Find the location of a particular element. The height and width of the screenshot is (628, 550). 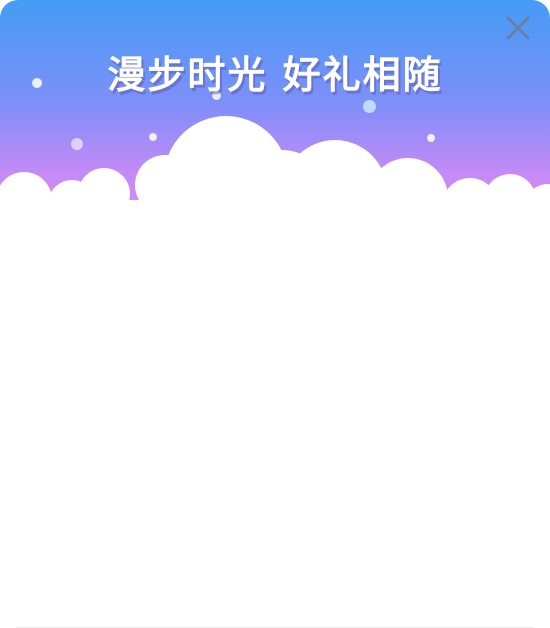

close-icon is located at coordinates (518, 28).